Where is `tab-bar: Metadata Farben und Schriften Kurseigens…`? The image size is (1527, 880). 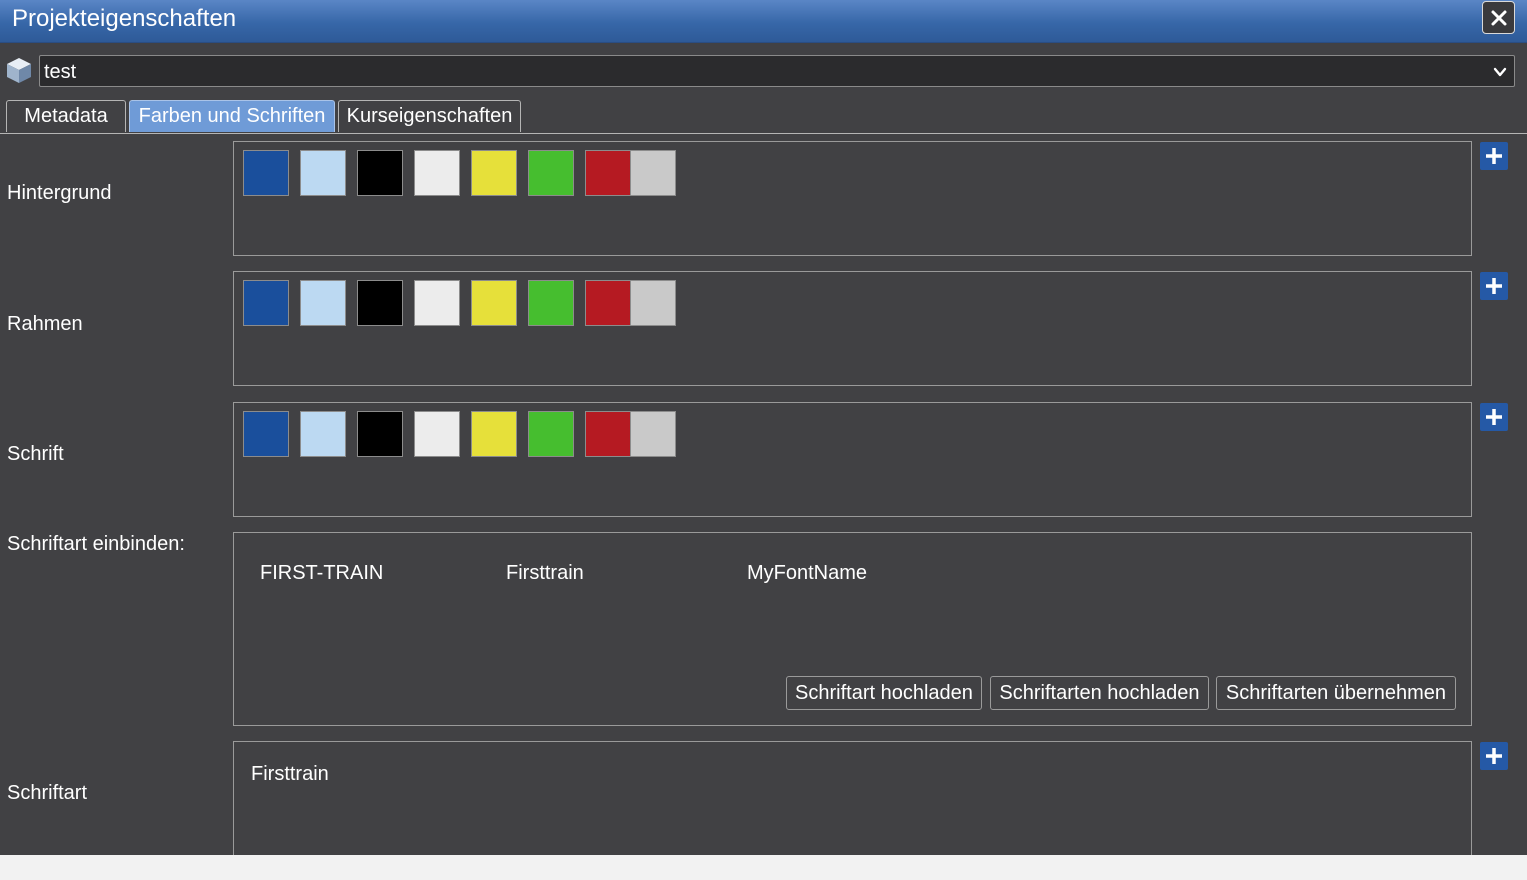 tab-bar: Metadata Farben und Schriften Kurseigens… is located at coordinates (763, 117).